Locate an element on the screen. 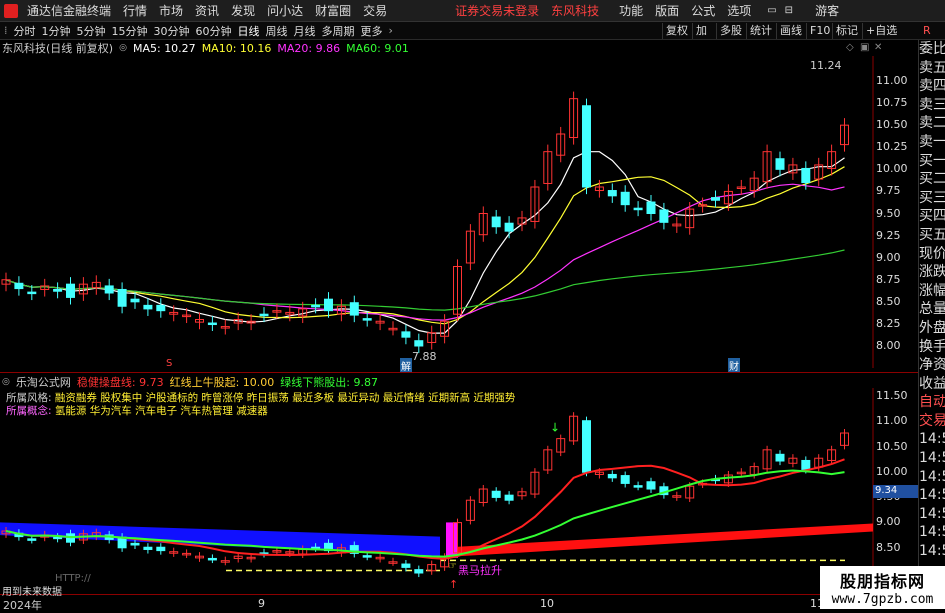  btn-stats: 统计 is located at coordinates (760, 31).